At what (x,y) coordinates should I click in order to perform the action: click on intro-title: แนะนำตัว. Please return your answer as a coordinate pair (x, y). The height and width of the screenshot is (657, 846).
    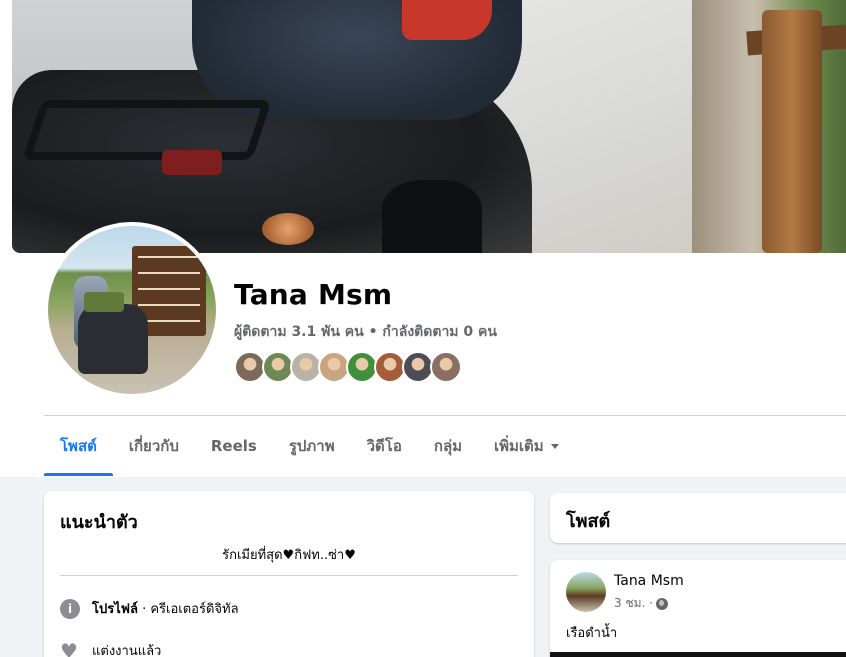
    Looking at the image, I should click on (99, 522).